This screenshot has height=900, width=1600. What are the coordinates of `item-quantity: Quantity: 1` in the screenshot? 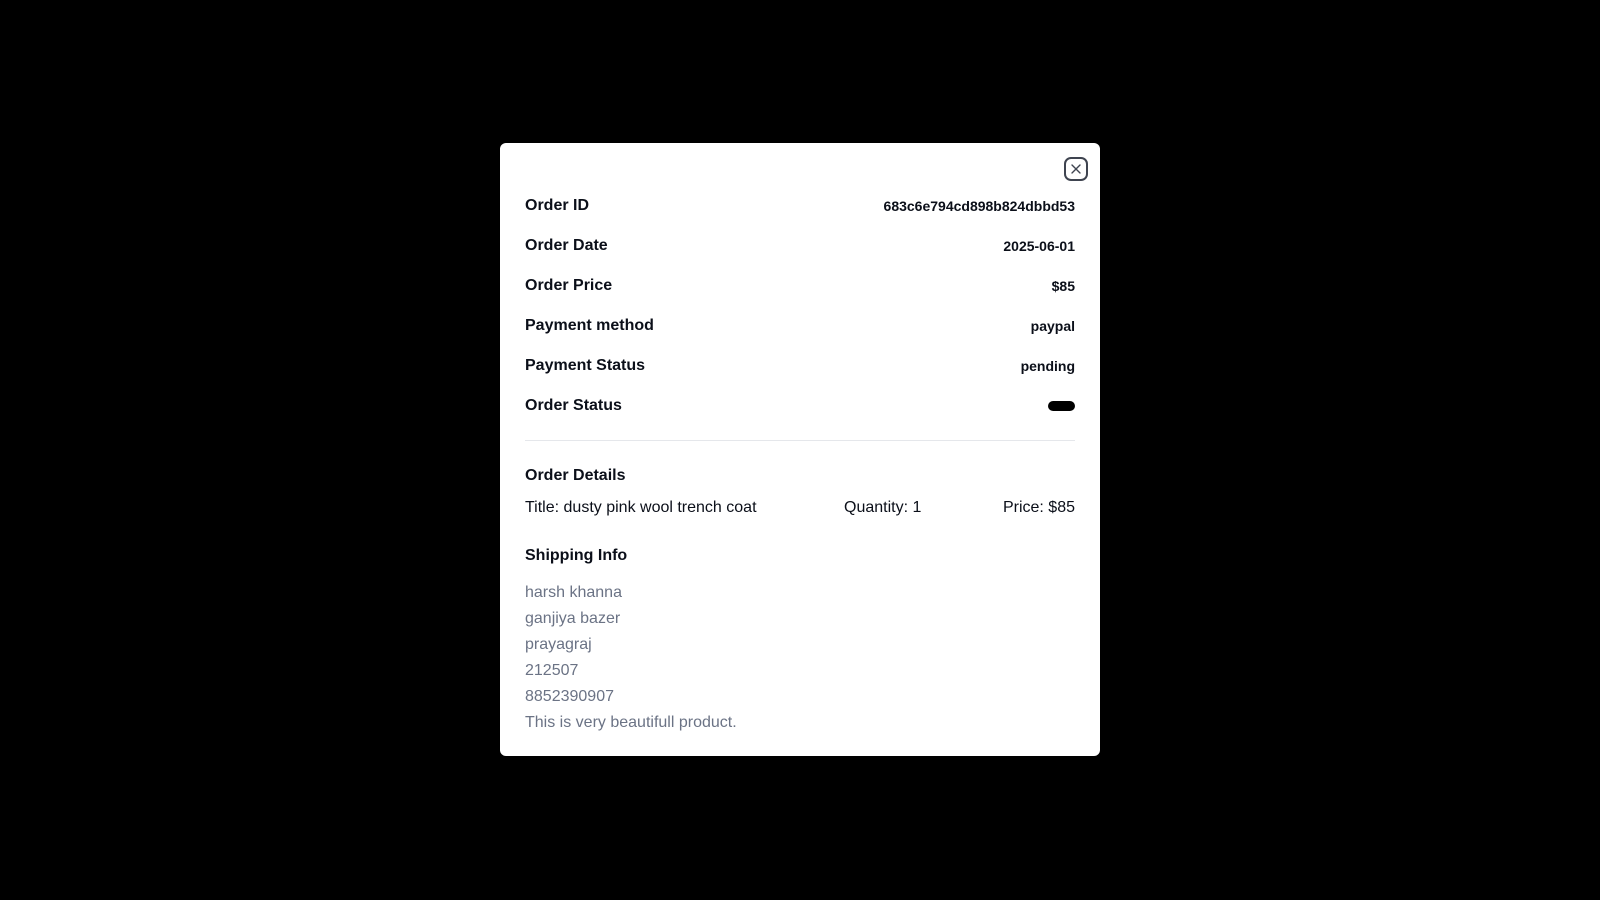 It's located at (883, 507).